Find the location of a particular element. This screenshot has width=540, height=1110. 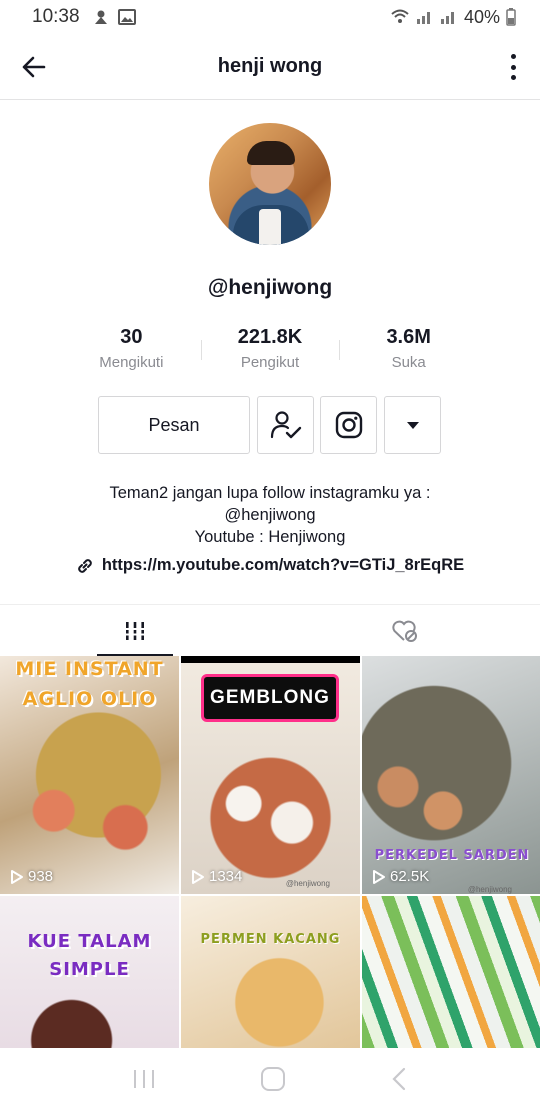

profile-header: henji wong is located at coordinates (270, 67).